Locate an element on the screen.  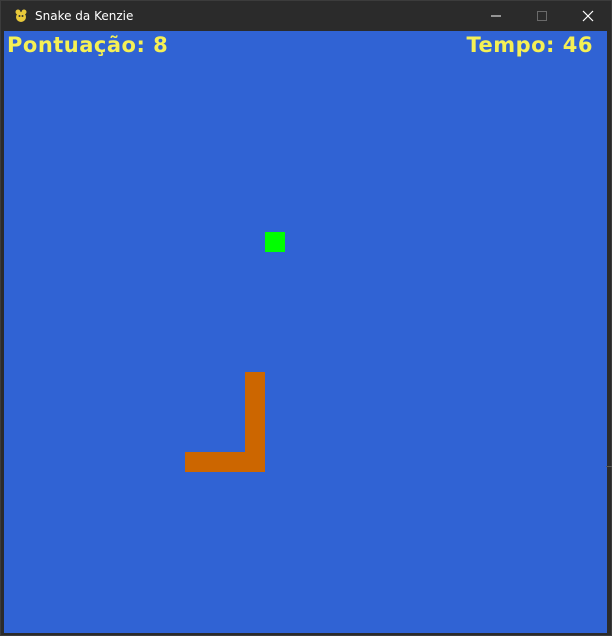
close-icon is located at coordinates (588, 16).